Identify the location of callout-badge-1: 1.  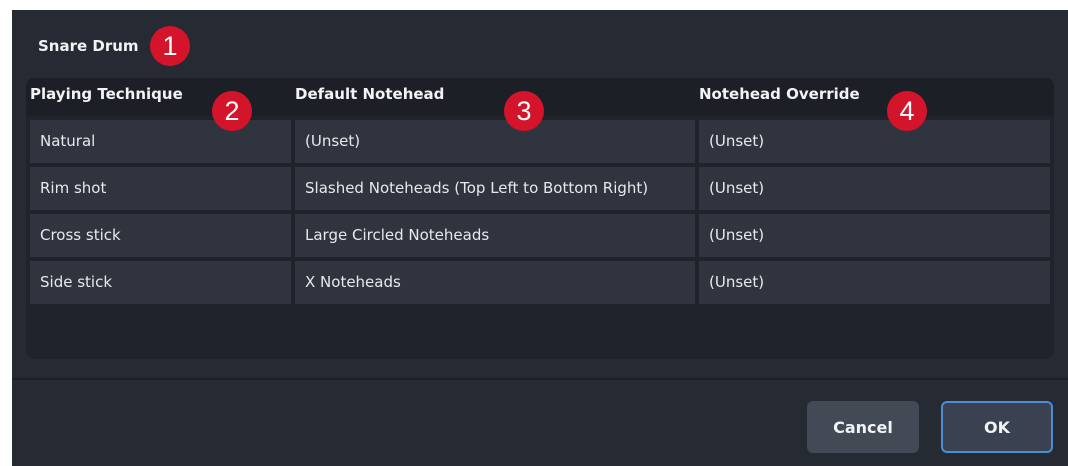
(170, 46).